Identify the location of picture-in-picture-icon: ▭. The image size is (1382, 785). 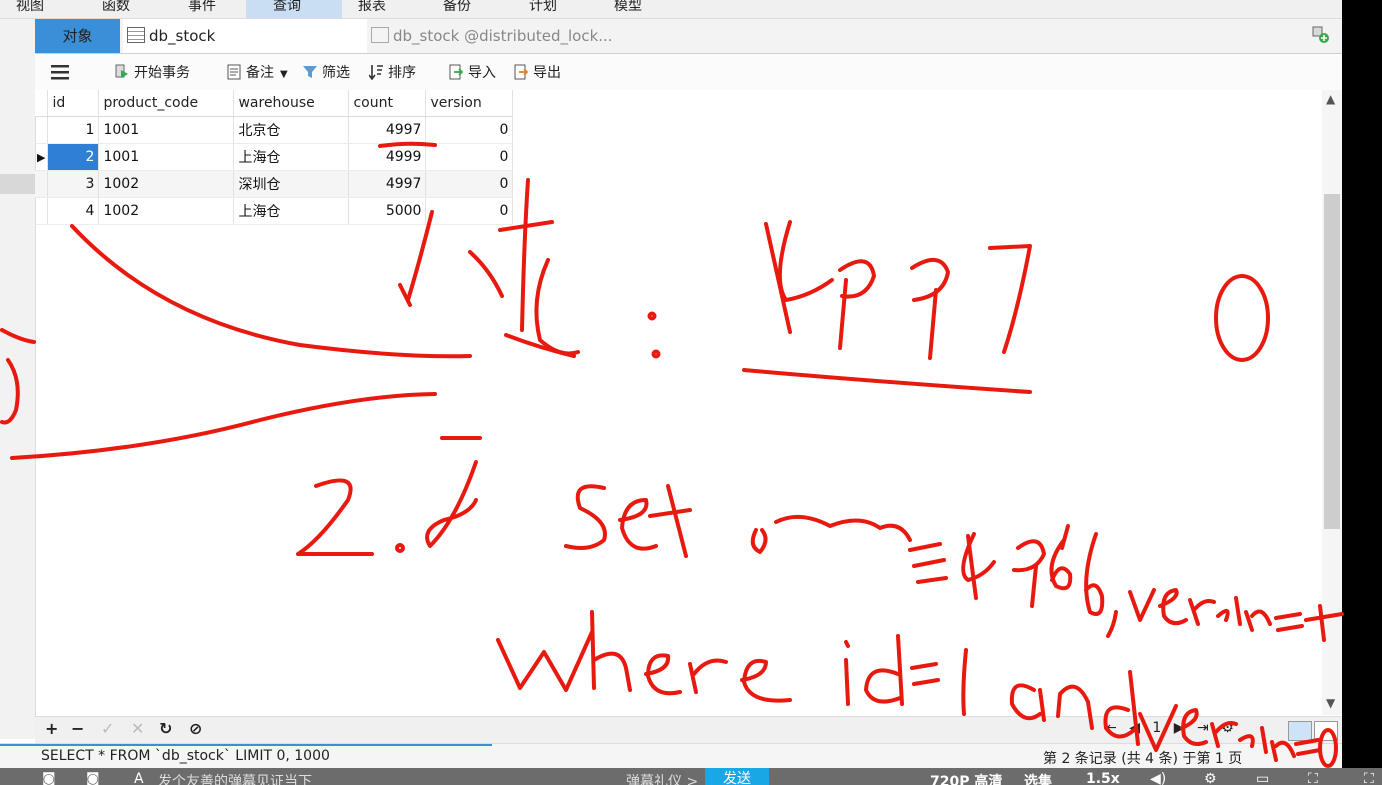
(1262, 778).